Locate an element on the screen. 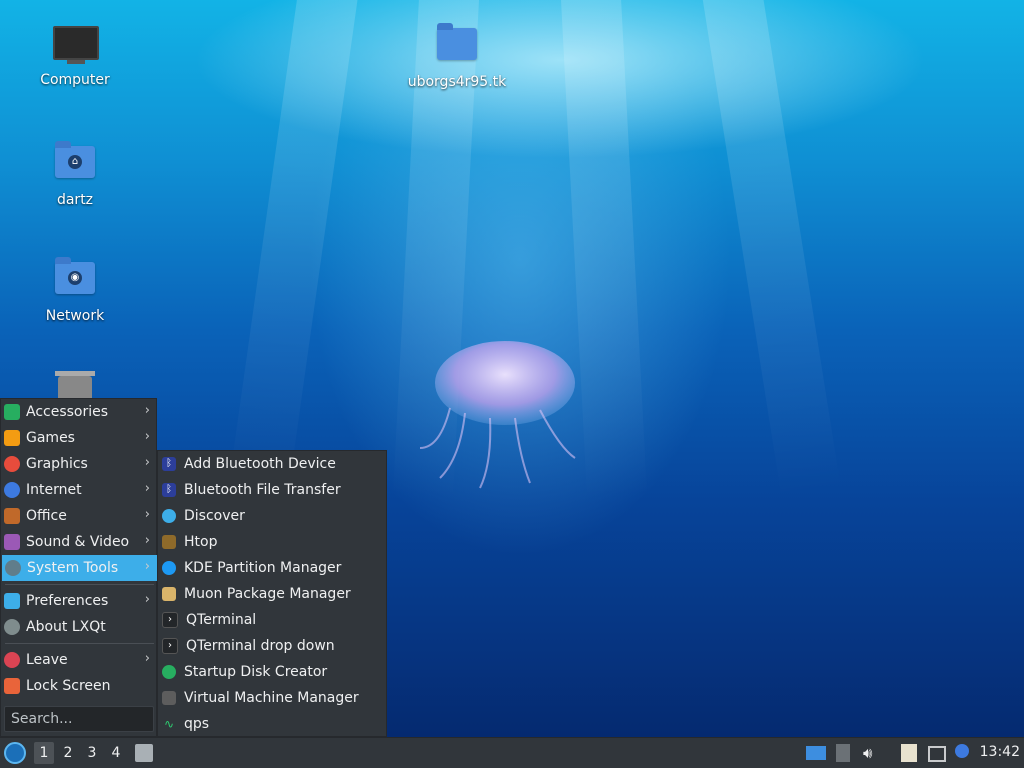  menu-item-leave: Leave › is located at coordinates (79, 660).